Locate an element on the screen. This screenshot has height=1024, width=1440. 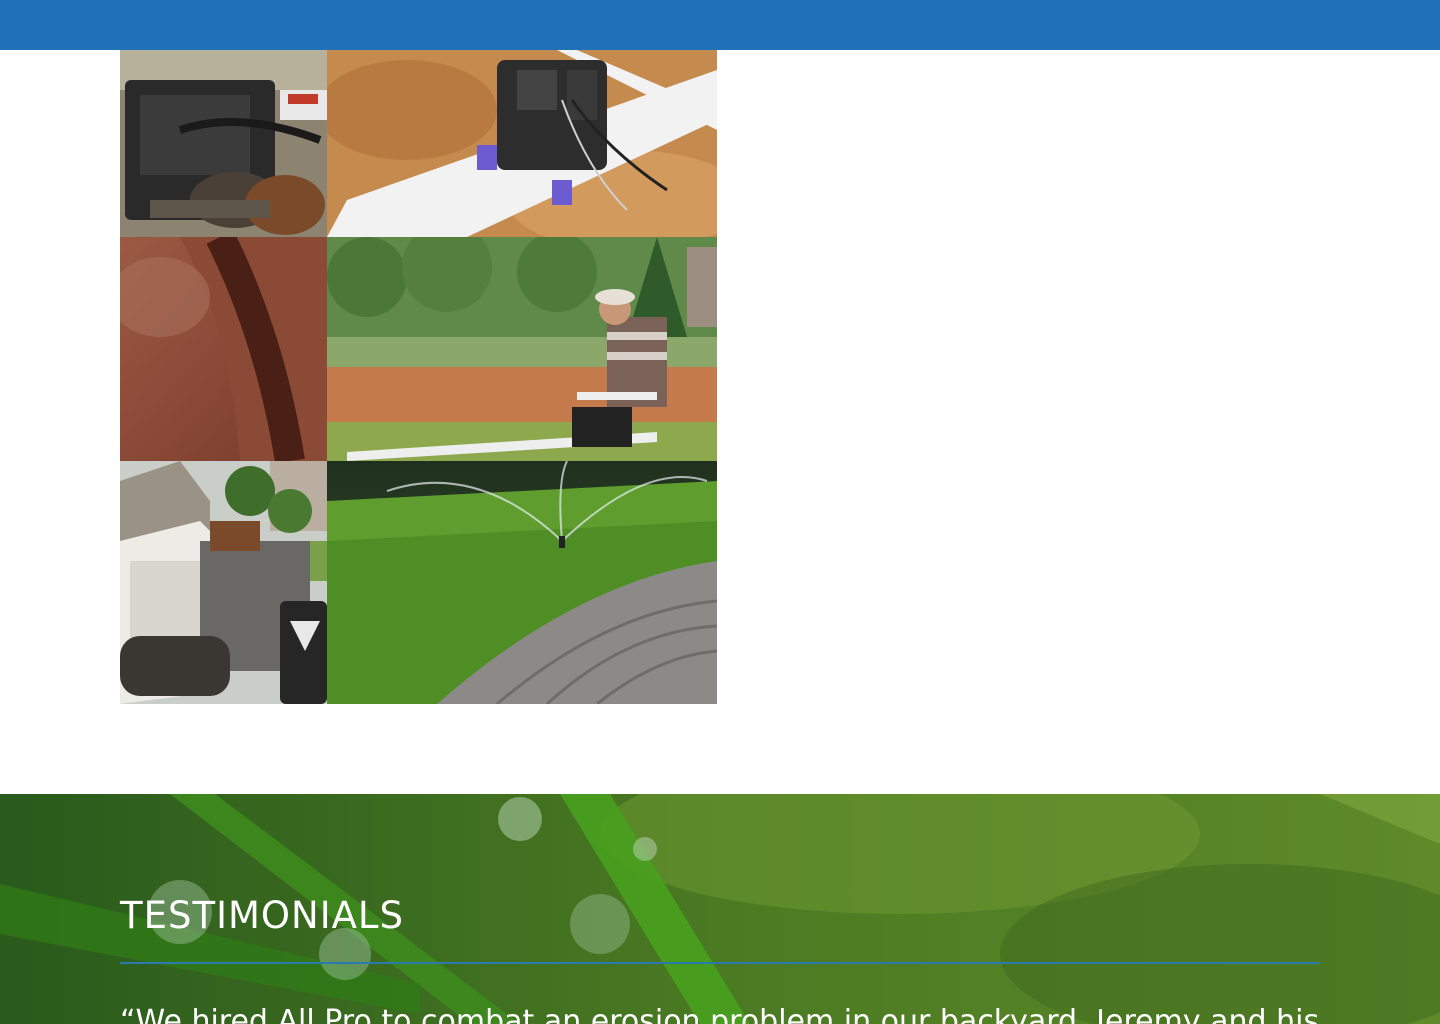
dirt-trench-closeup-photo is located at coordinates (223, 349).